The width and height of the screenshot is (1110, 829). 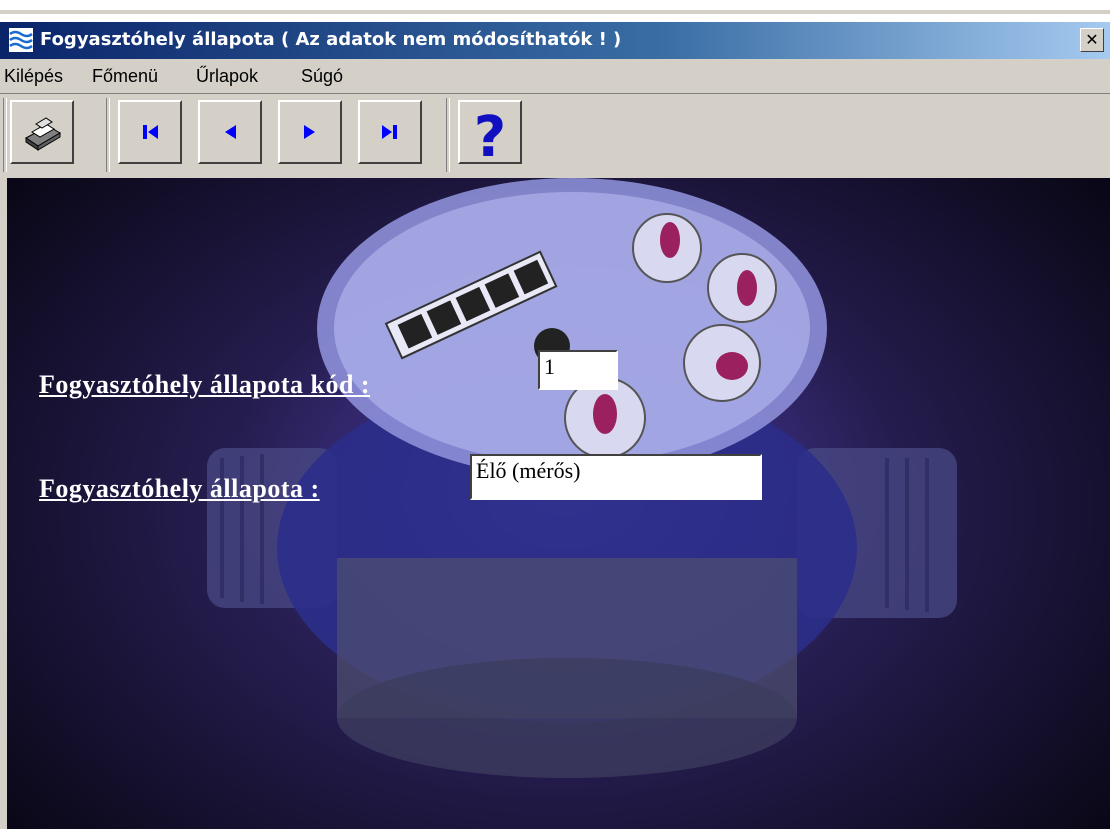 What do you see at coordinates (555, 76) in the screenshot?
I see `menu-bar: Kilépés Főmenü Űrlapok Súgó` at bounding box center [555, 76].